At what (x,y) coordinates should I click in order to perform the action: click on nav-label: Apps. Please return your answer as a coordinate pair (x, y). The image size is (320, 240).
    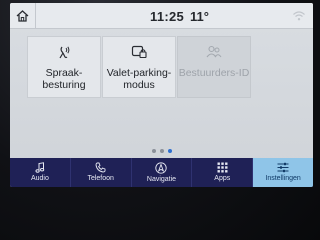
    Looking at the image, I should click on (222, 178).